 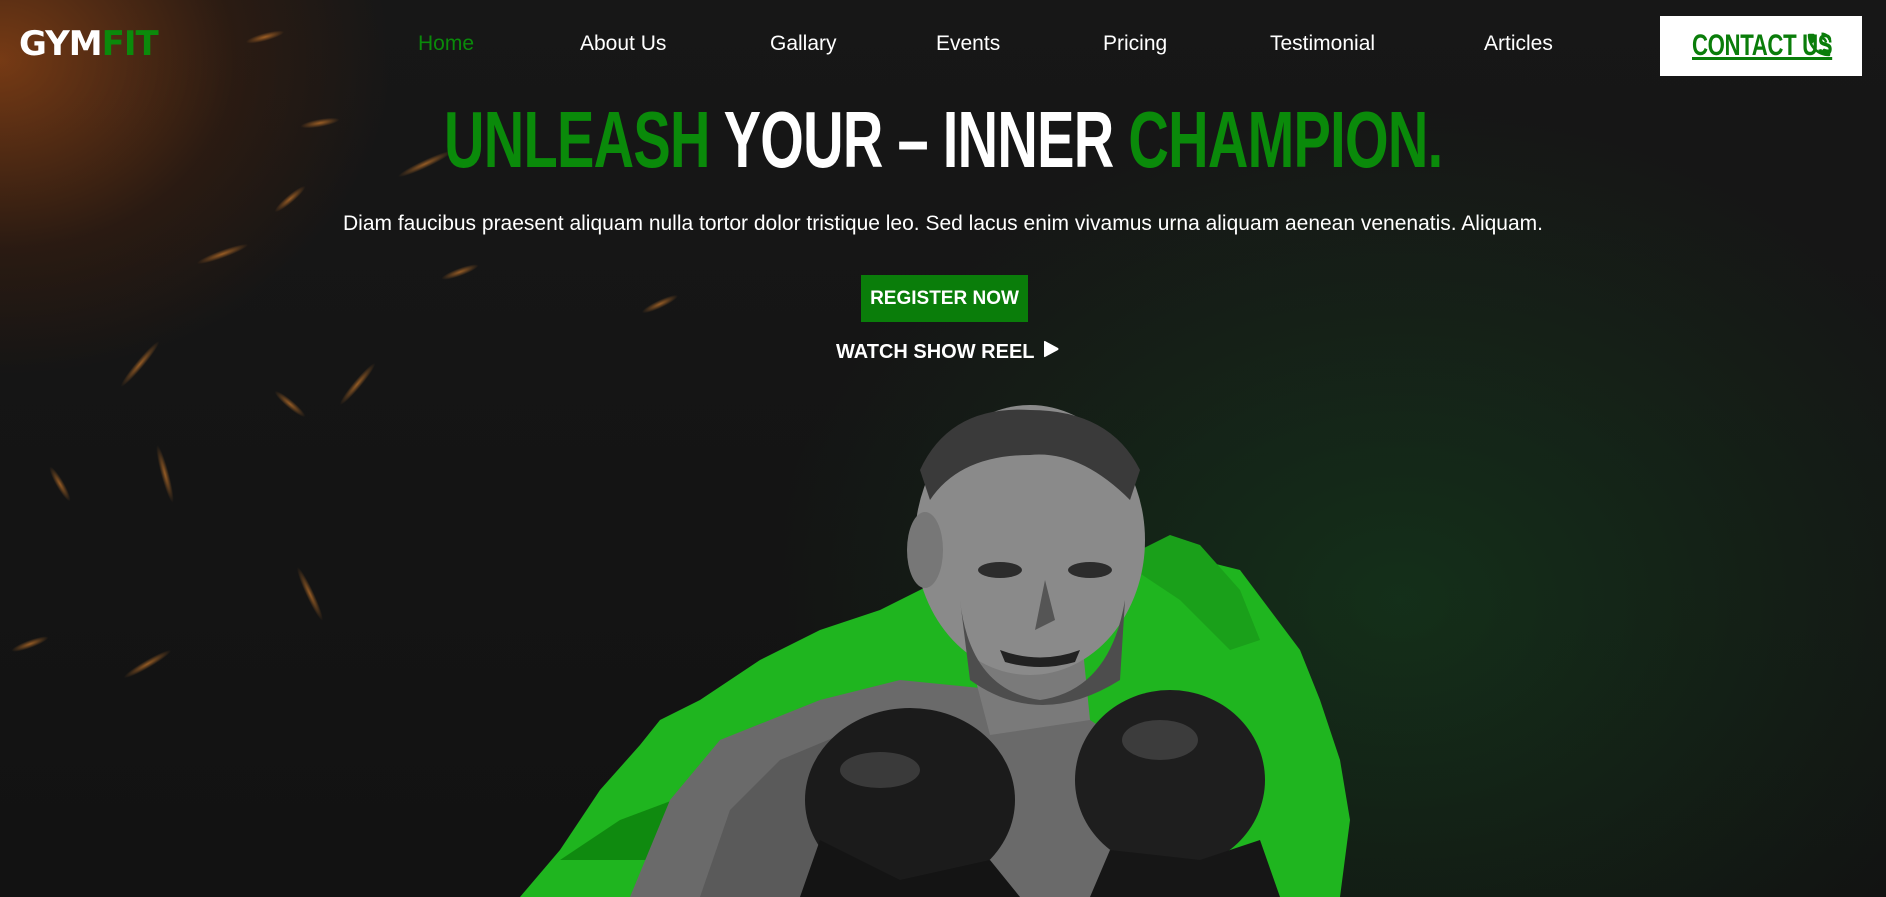 I want to click on watch-show-reel-label: WATCH SHOW REEL, so click(x=935, y=351).